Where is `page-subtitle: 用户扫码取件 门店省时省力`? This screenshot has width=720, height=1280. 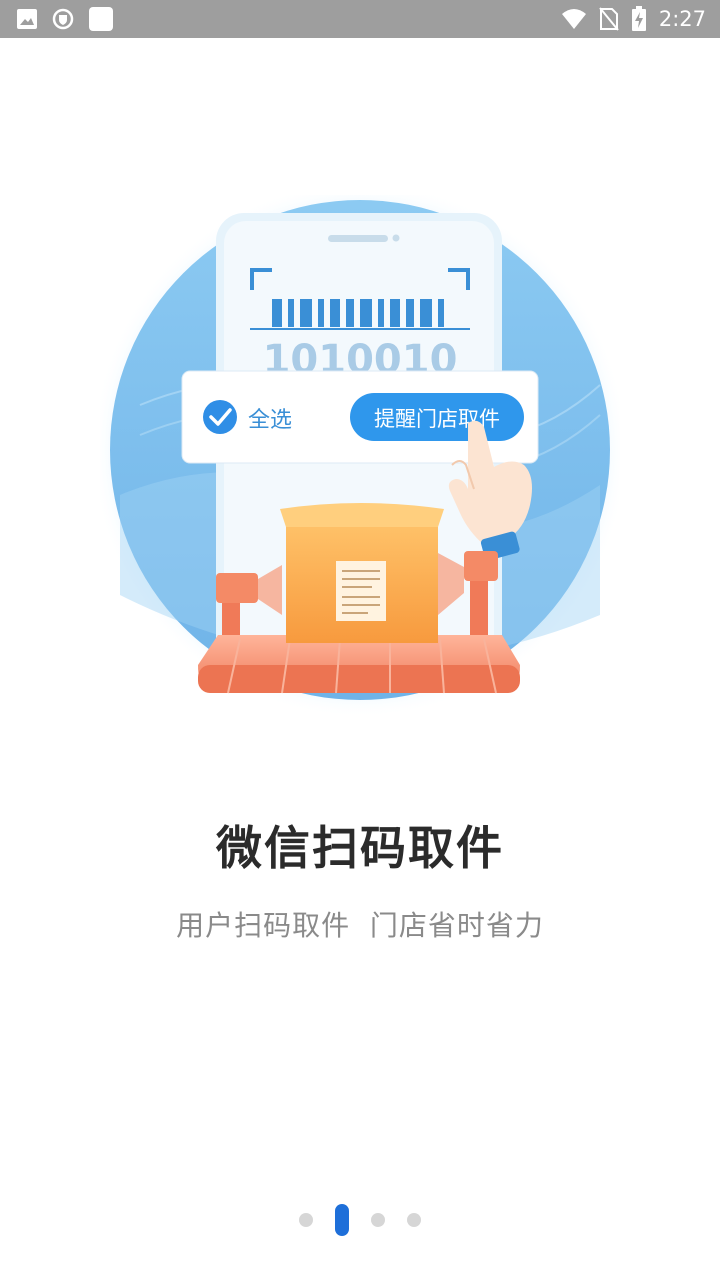
page-subtitle: 用户扫码取件 门店省时省力 is located at coordinates (360, 925).